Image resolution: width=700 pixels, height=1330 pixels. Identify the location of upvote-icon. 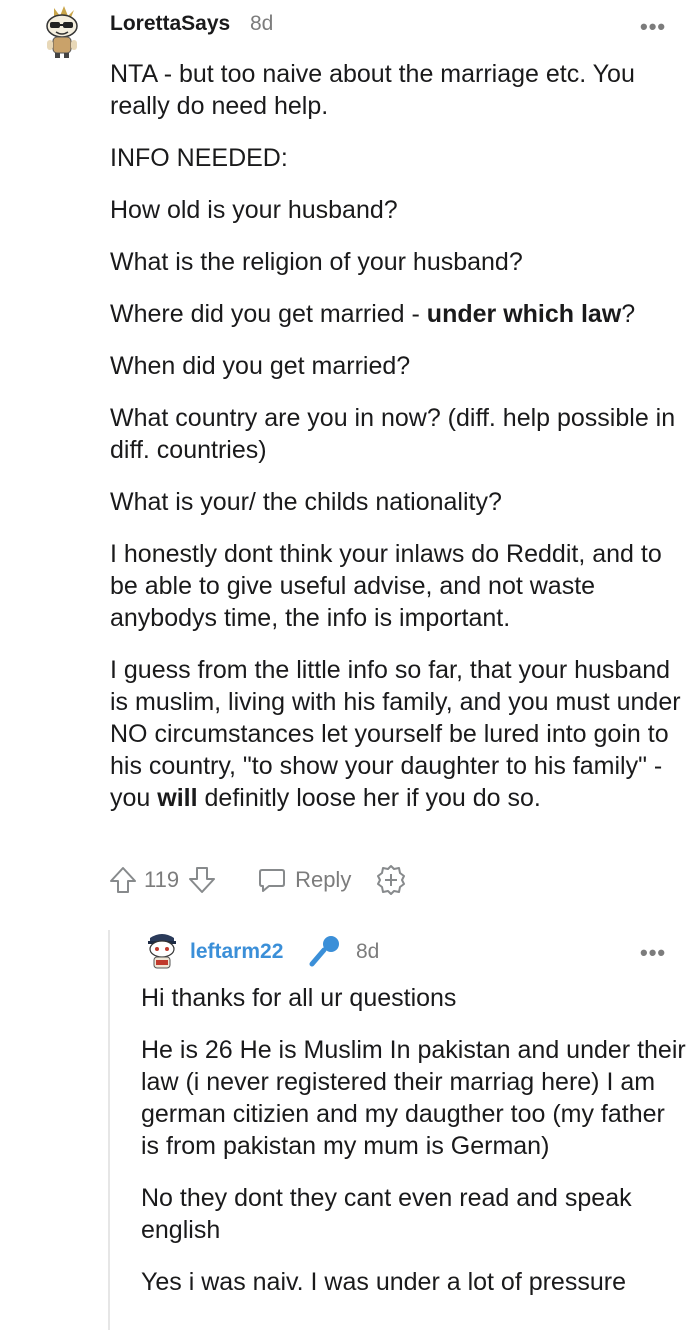
(123, 880).